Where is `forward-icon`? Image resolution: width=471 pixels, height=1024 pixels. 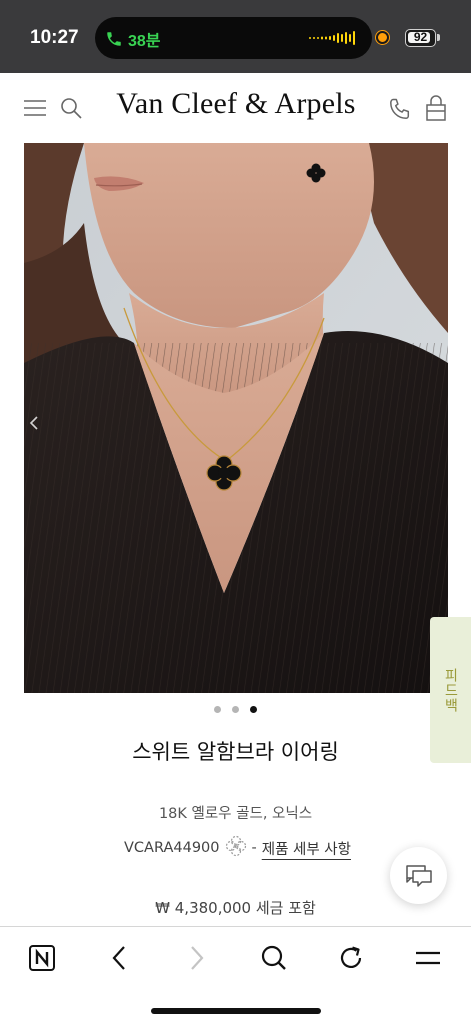 forward-icon is located at coordinates (197, 958).